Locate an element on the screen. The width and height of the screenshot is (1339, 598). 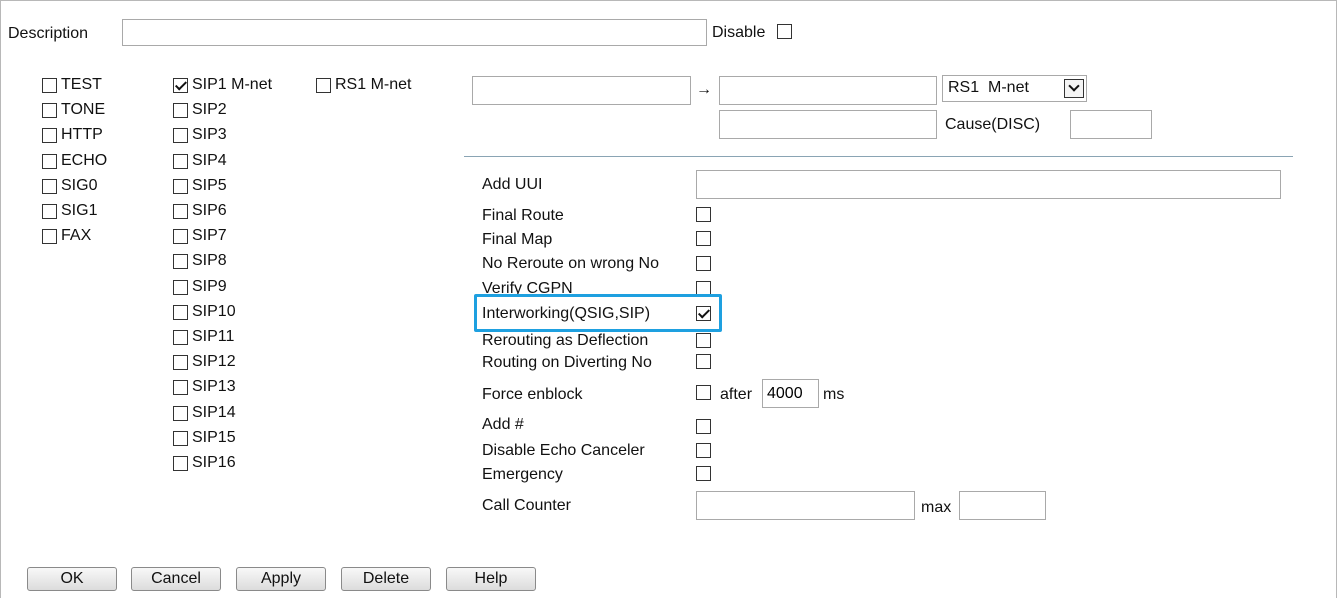
interface-select: RS1 M-net is located at coordinates (1014, 88).